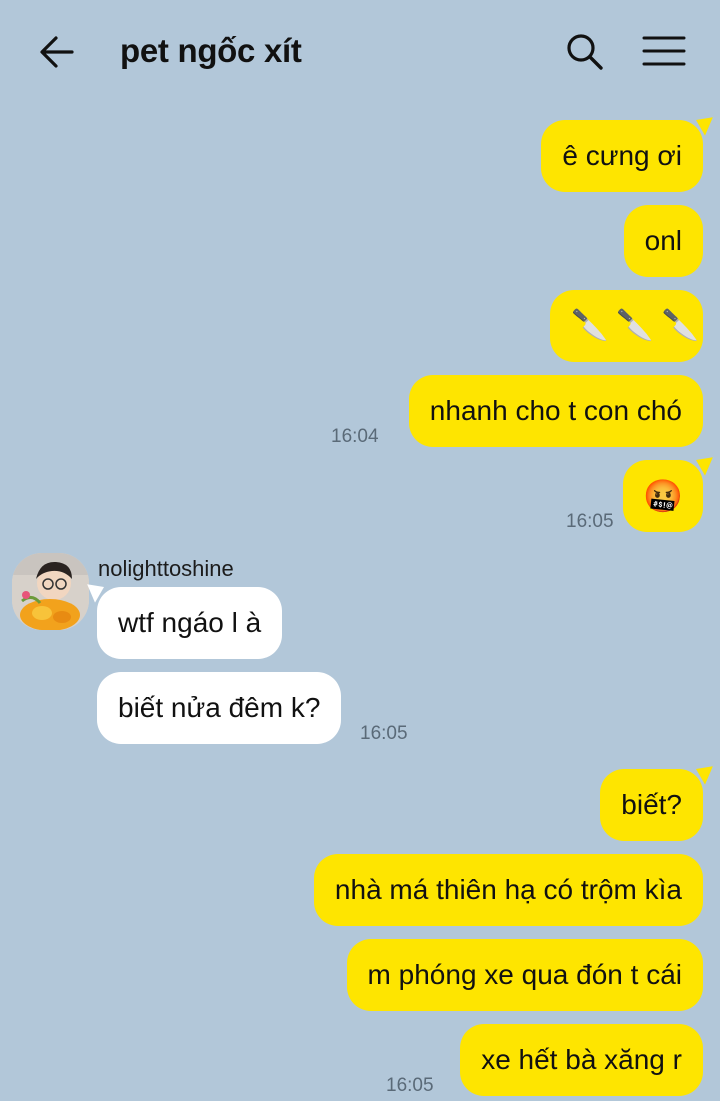  I want to click on menu-button, so click(664, 52).